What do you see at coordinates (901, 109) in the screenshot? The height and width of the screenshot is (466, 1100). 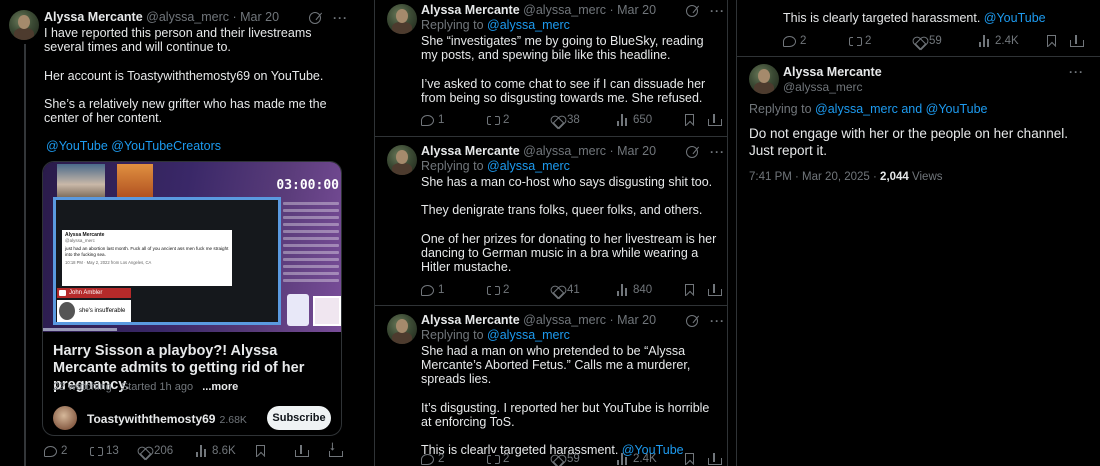 I see `replying-to-link: @alyssa_merc and @YouTube` at bounding box center [901, 109].